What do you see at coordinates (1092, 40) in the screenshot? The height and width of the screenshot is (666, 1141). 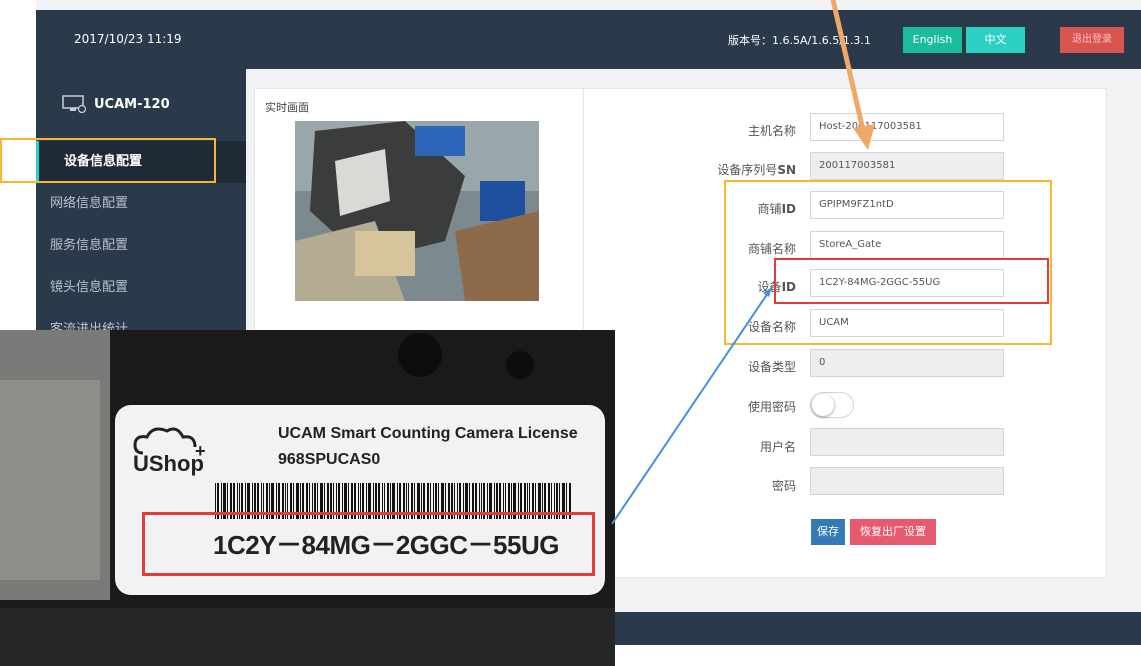 I see `logout-button: 退出登录` at bounding box center [1092, 40].